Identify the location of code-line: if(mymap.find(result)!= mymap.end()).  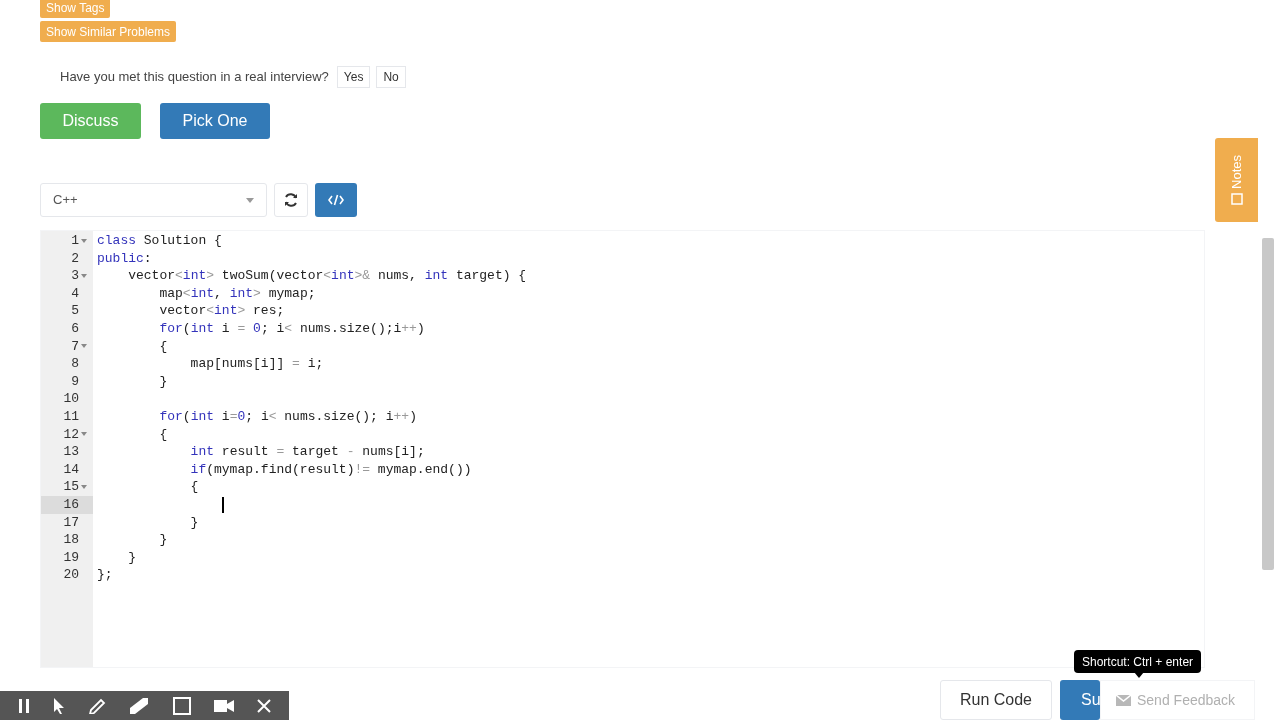
(330, 469).